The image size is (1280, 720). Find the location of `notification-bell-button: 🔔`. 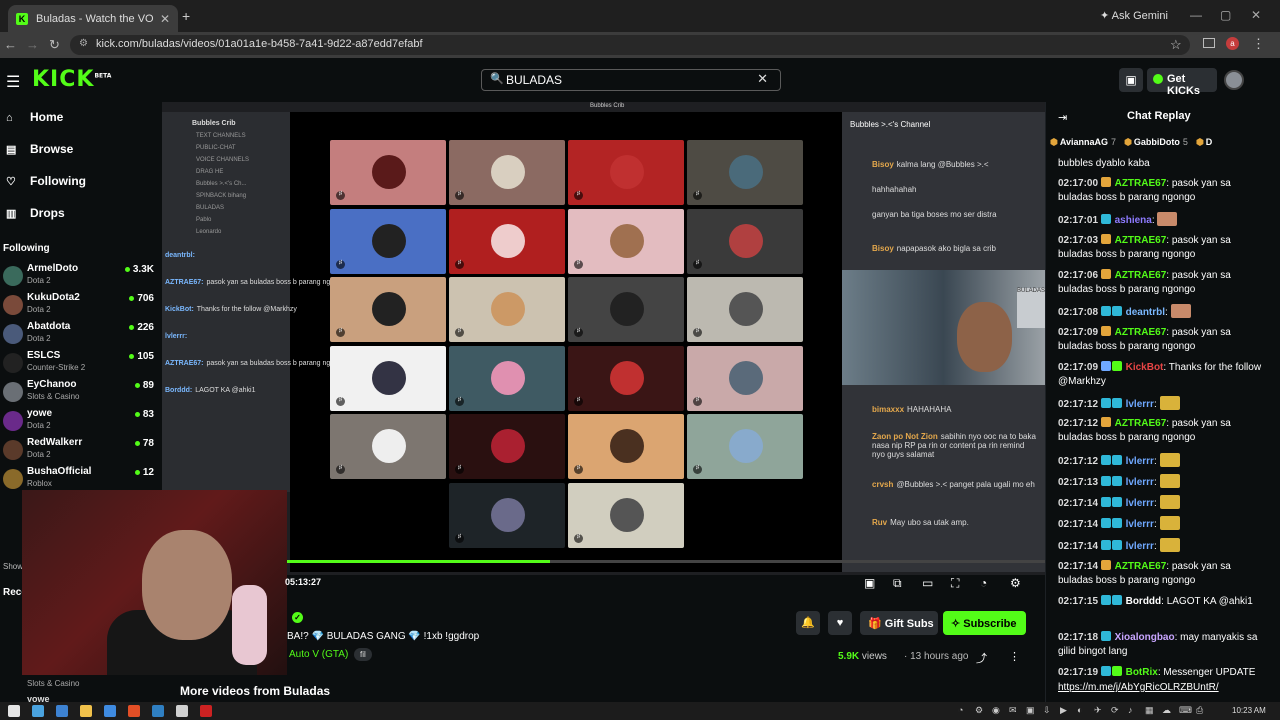

notification-bell-button: 🔔 is located at coordinates (808, 623).